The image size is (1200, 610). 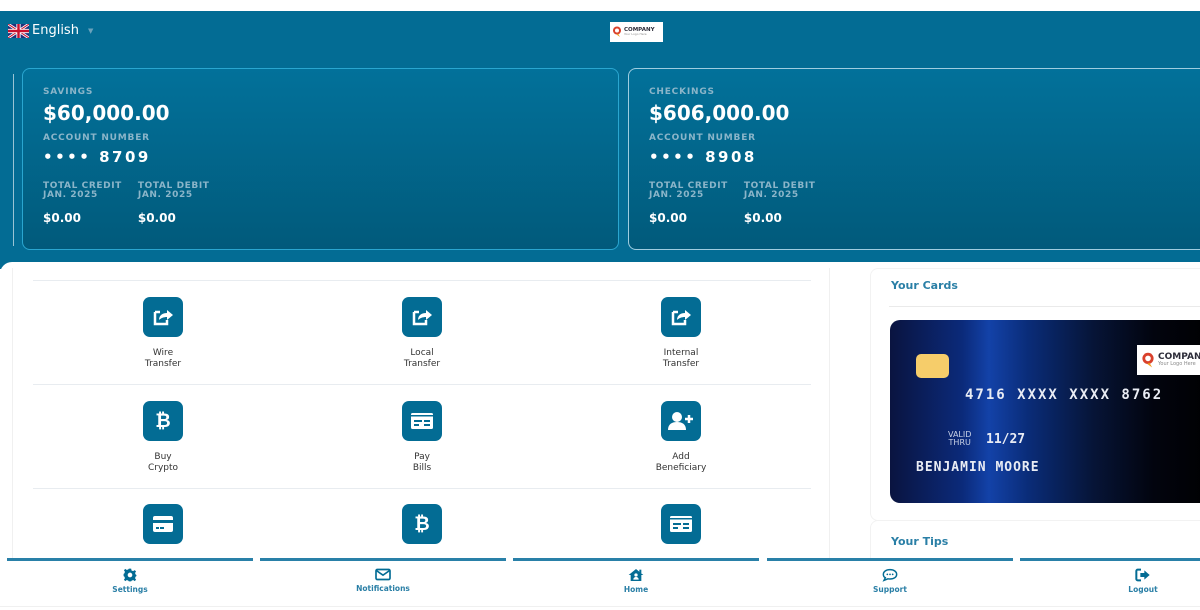 I want to click on company-logo: COMPANY Your Logo Here, so click(x=636, y=32).